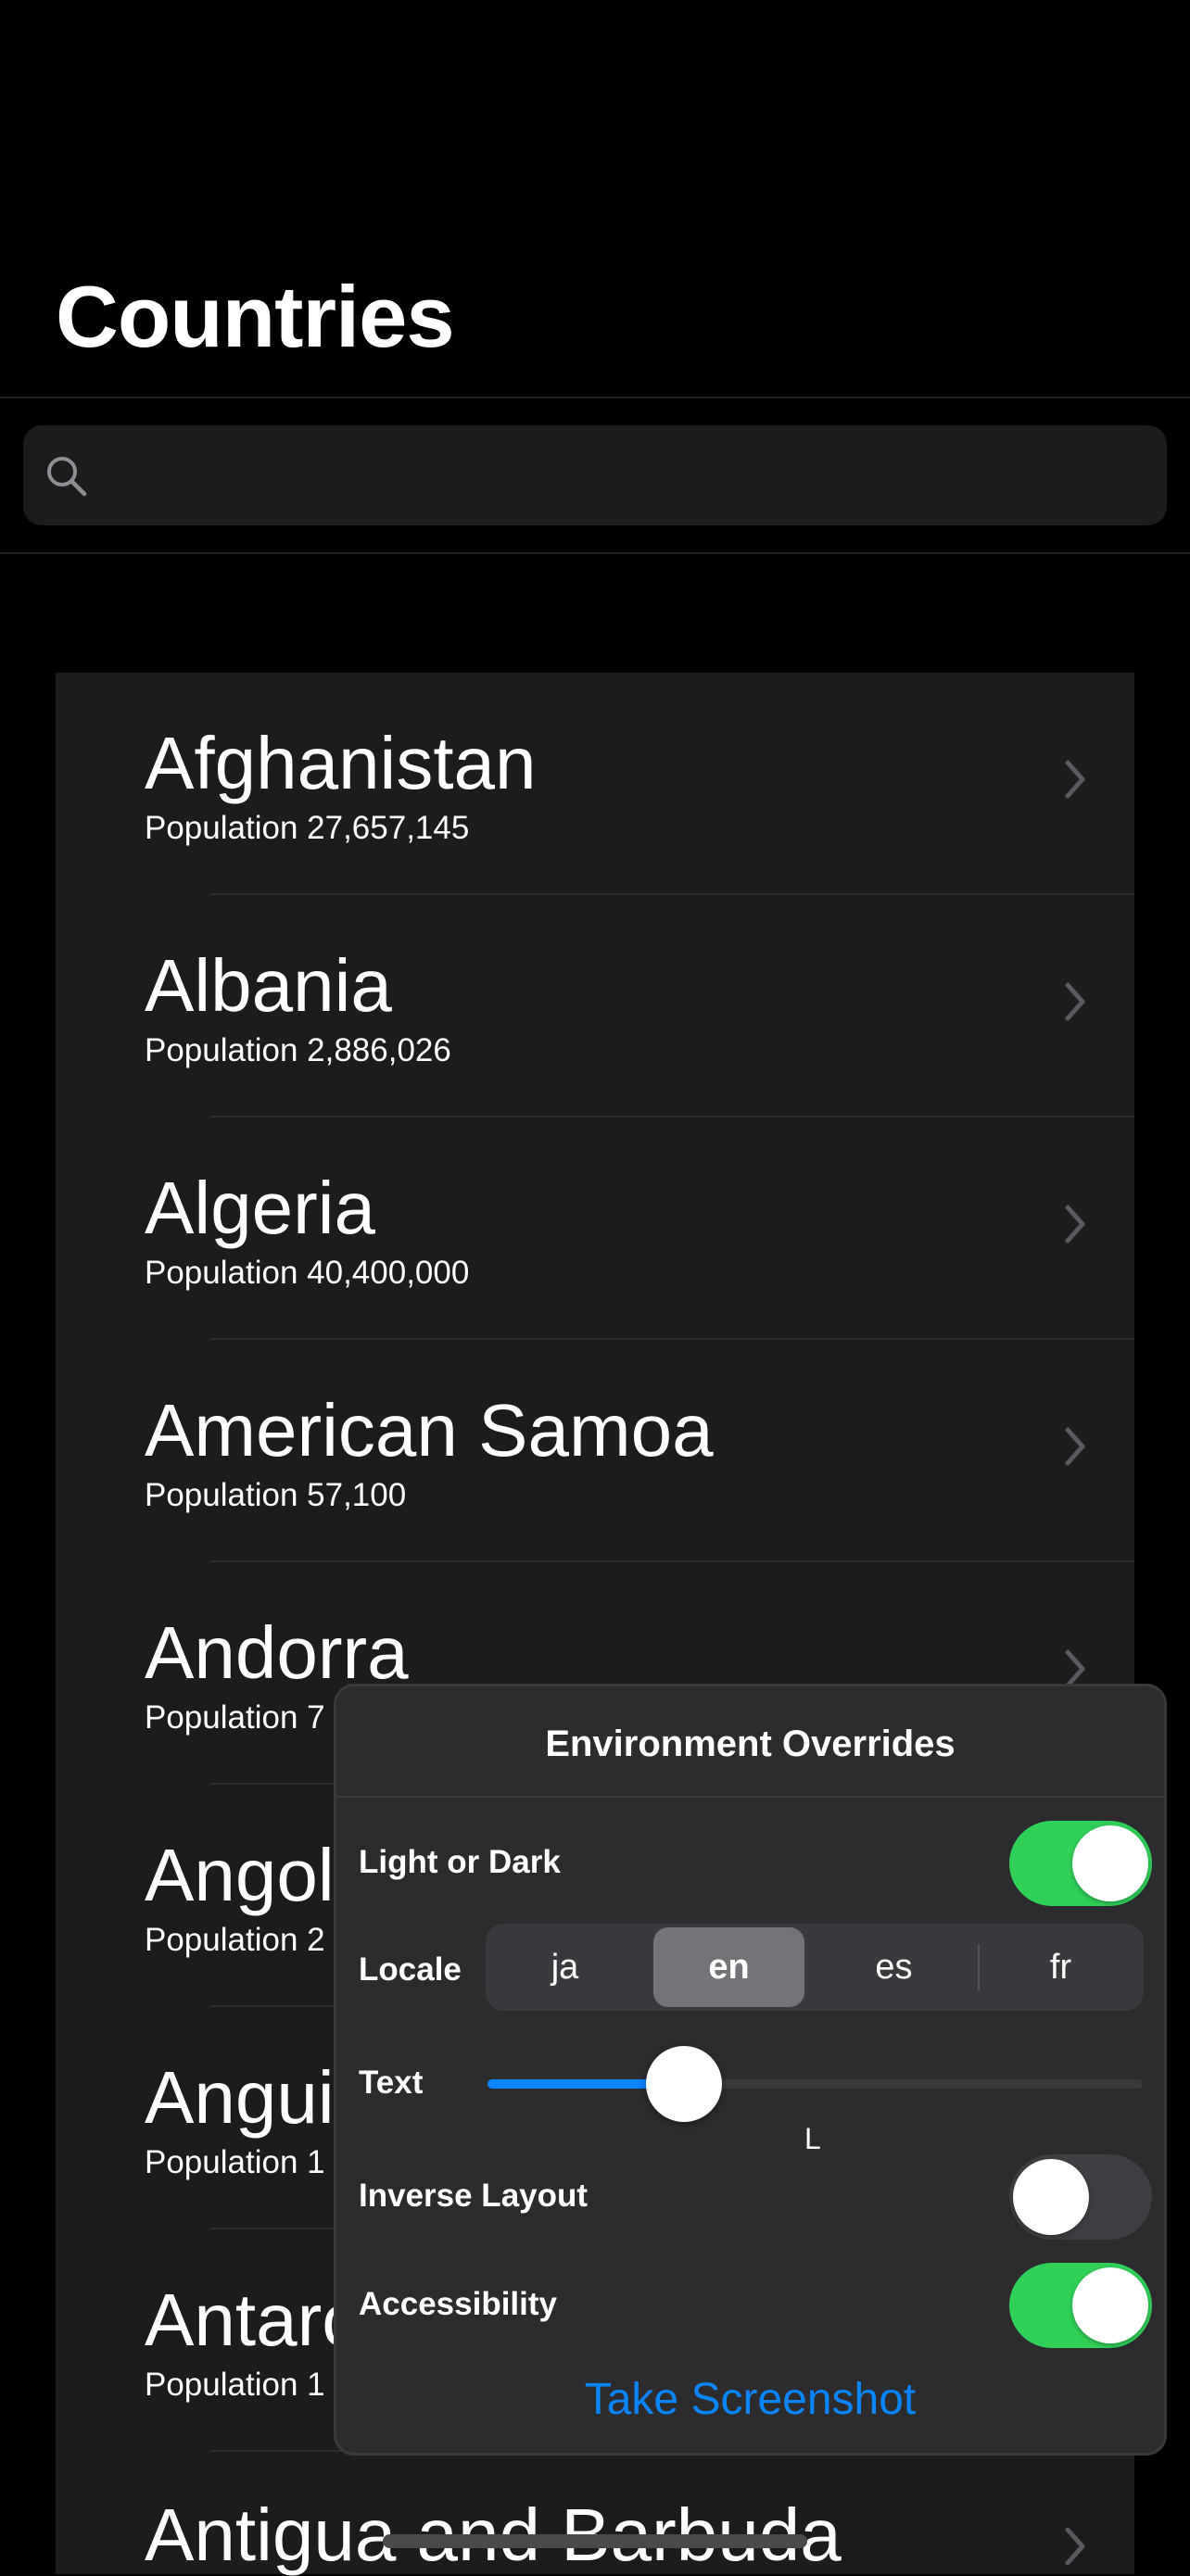 The height and width of the screenshot is (2576, 1190). Describe the element at coordinates (240, 2098) in the screenshot. I see `country-name: Angui` at that location.